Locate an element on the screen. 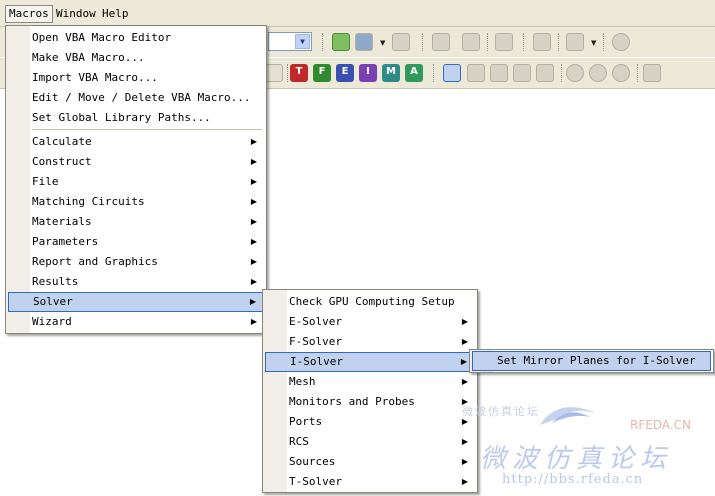 The width and height of the screenshot is (715, 496). menu-item-monitors-and-probes: Monitors and Probes ▶ is located at coordinates (370, 402).